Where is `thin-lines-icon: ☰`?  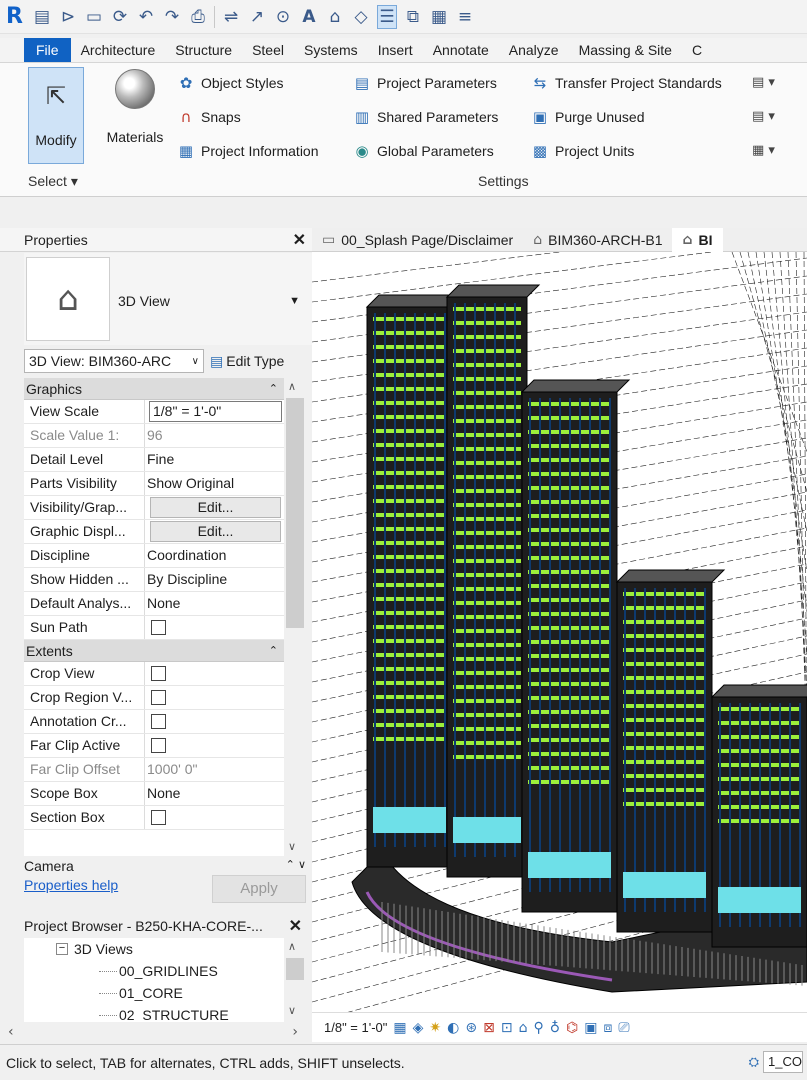 thin-lines-icon: ☰ is located at coordinates (387, 16).